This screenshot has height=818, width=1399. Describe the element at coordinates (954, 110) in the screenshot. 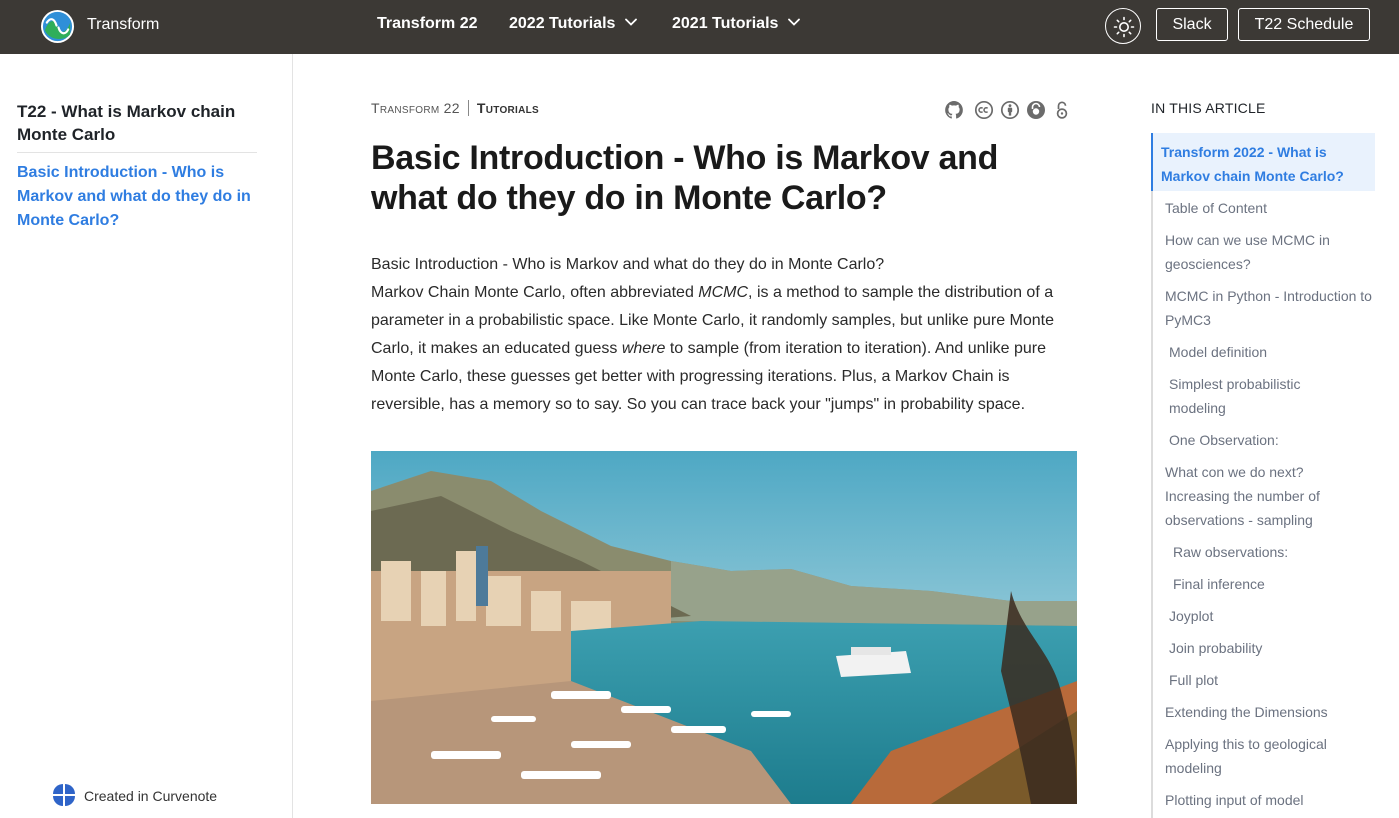

I see `github-icon` at that location.